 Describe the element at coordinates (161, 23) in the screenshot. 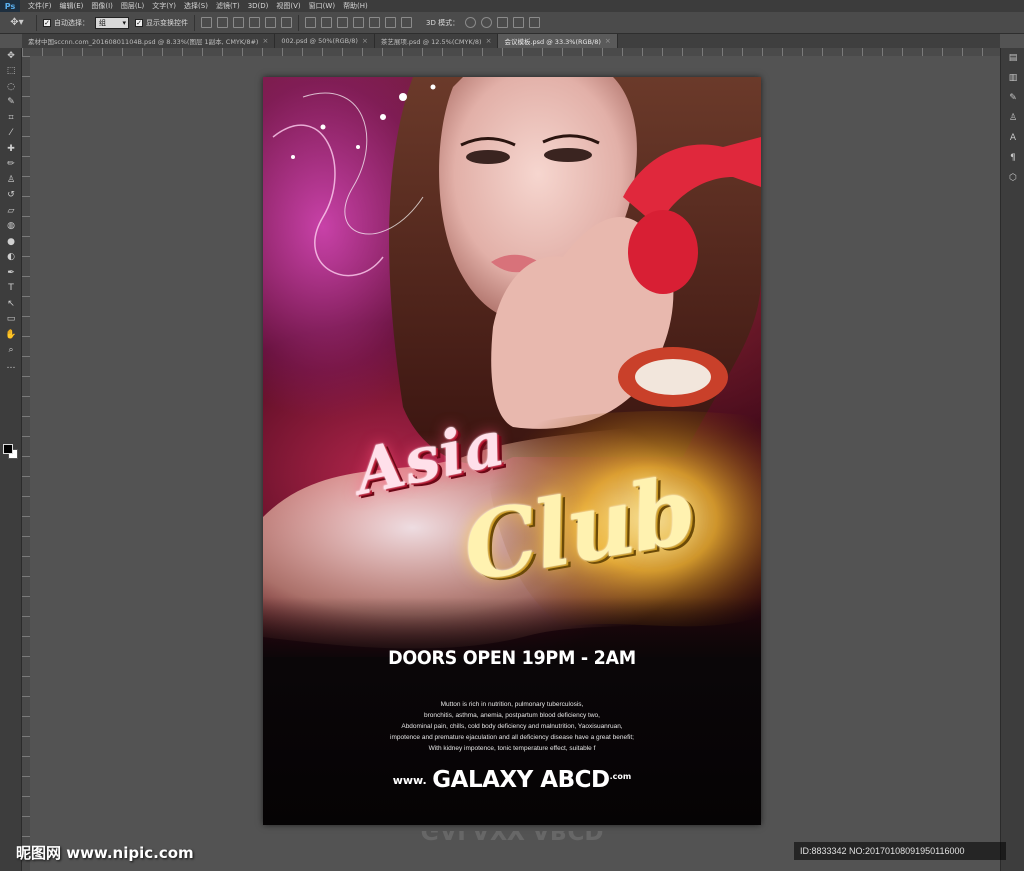

I see `show-transform-checkbox: ✓ 显示变换控件` at that location.